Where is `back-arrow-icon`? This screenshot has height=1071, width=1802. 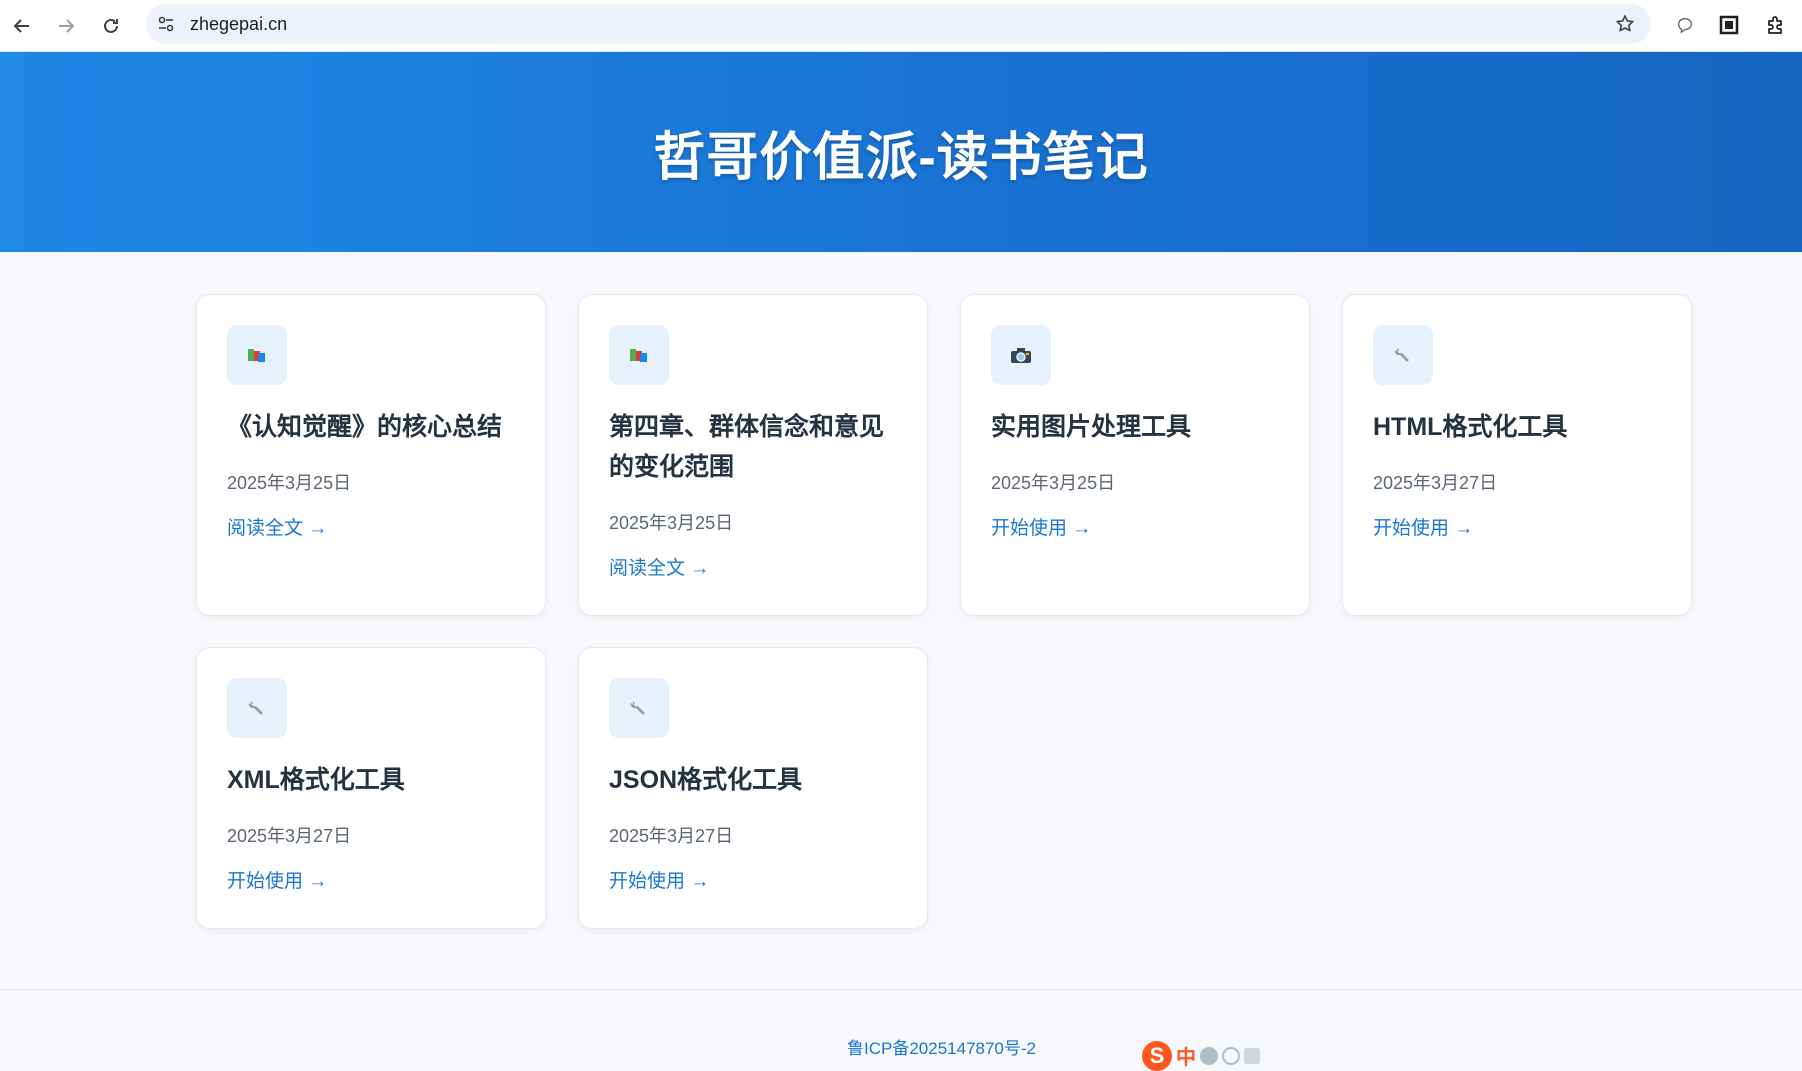
back-arrow-icon is located at coordinates (21, 26).